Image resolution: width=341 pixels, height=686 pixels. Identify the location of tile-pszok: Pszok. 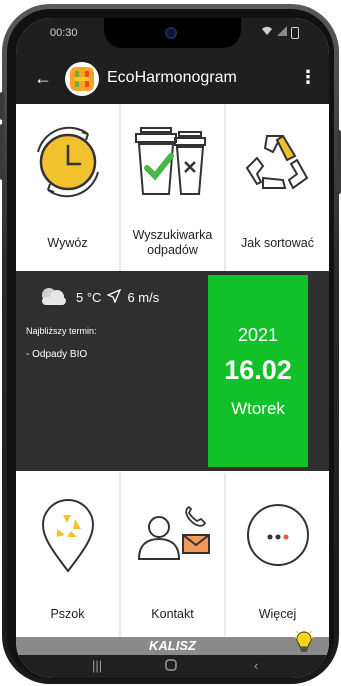
(67, 554).